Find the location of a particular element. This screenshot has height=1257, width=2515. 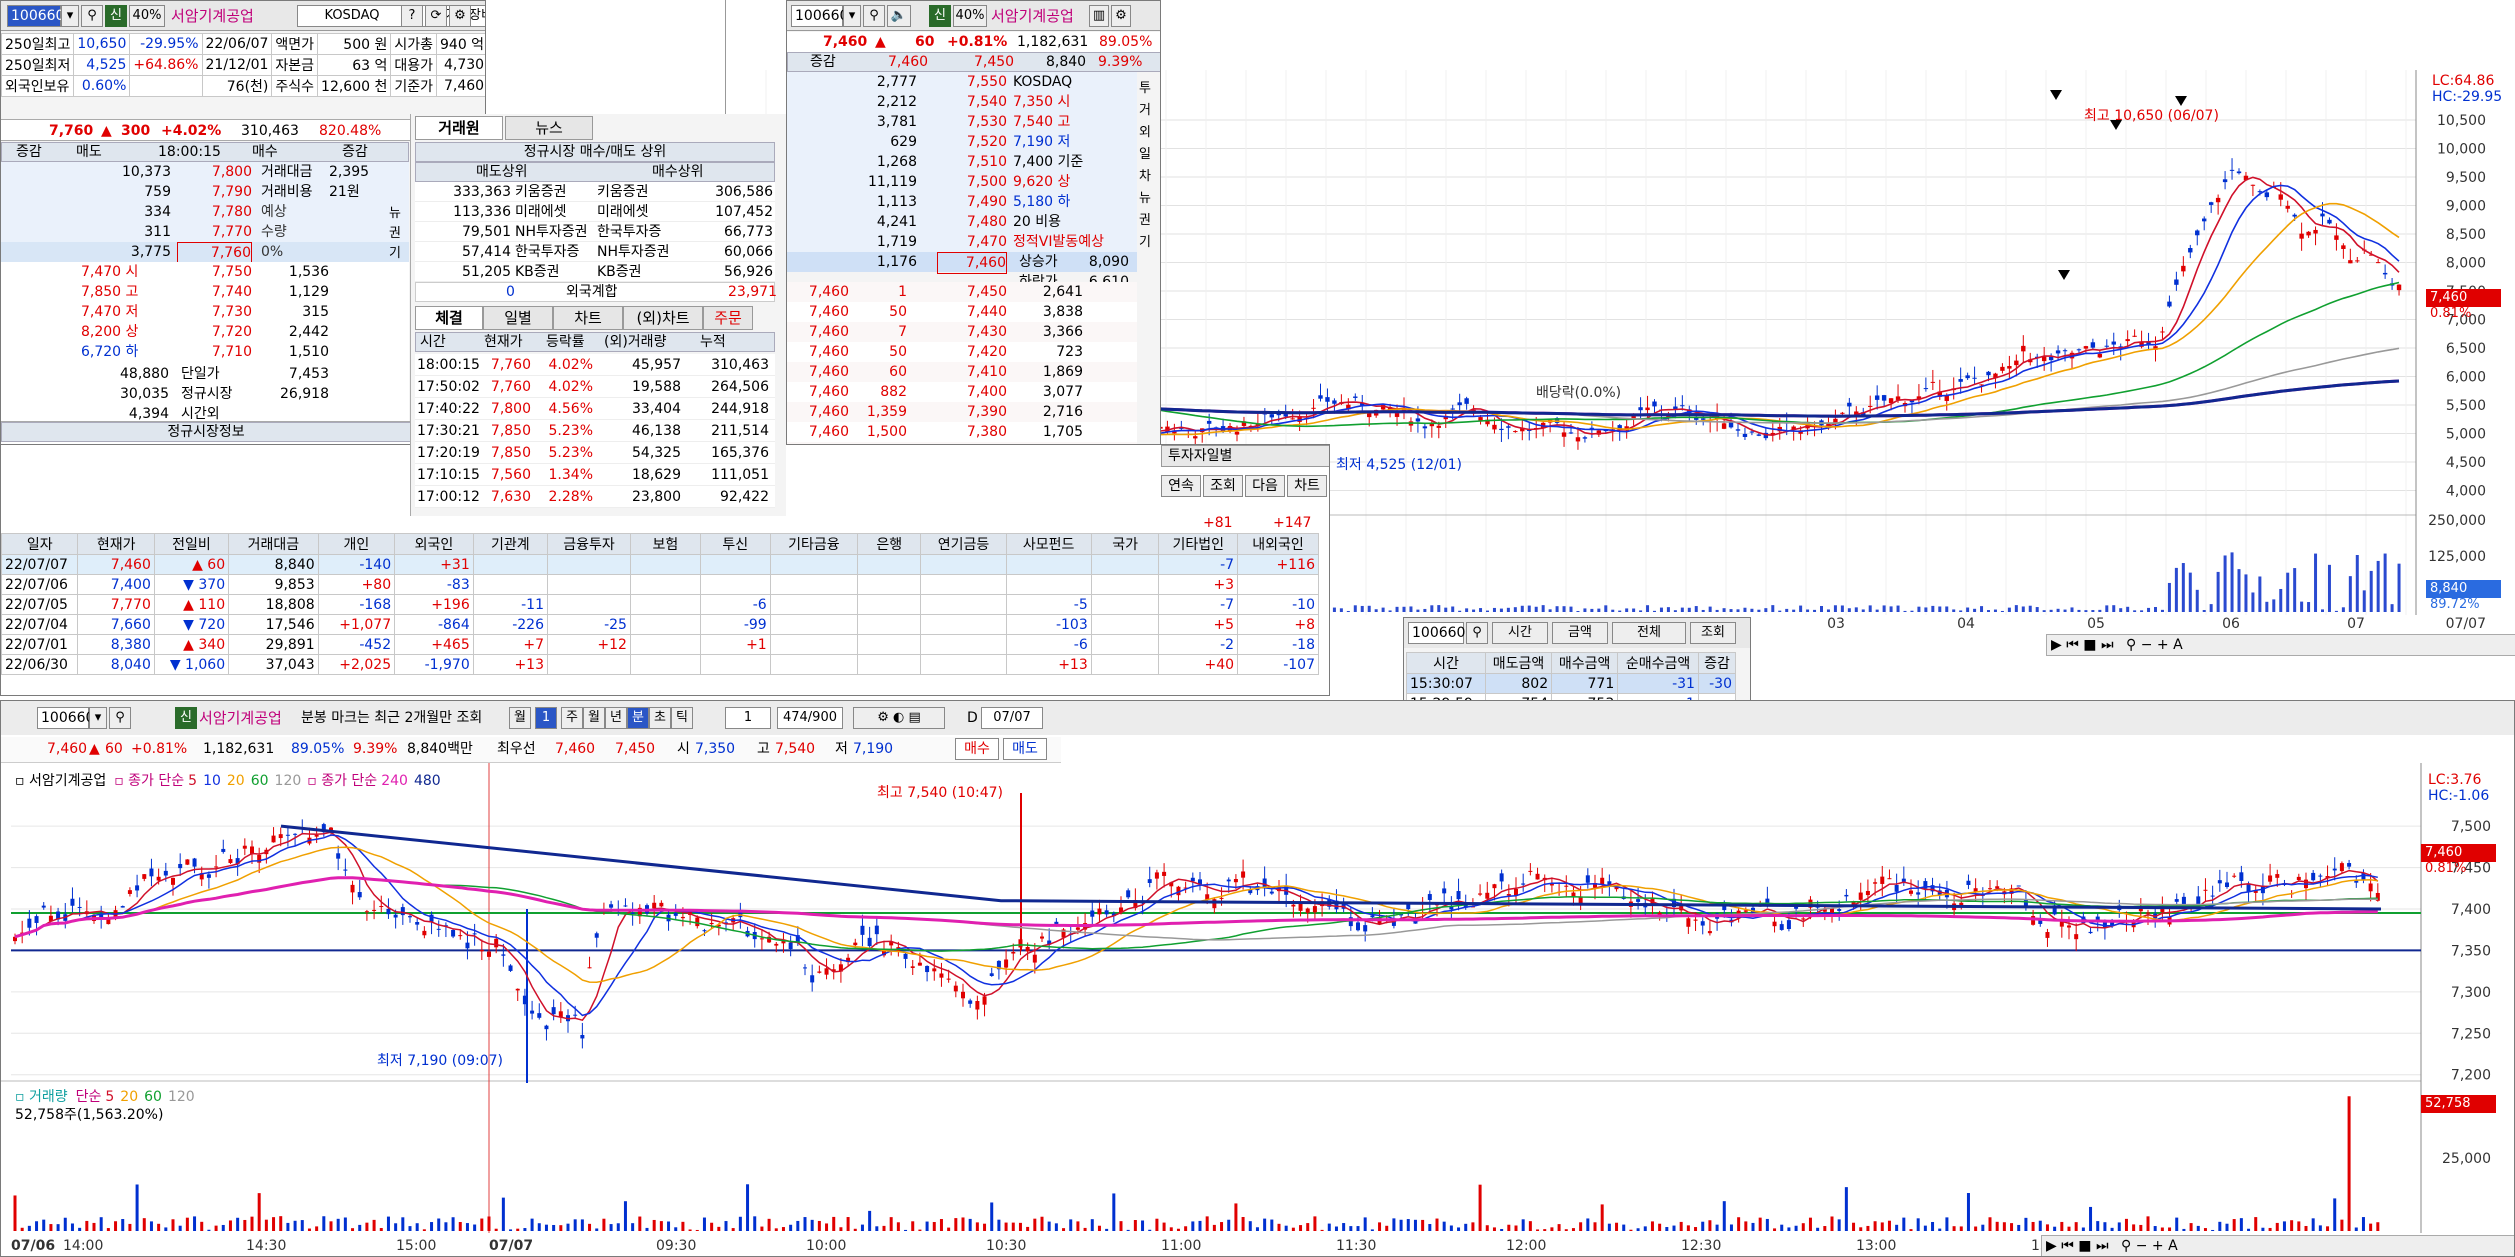

w2-side-tab: 거 is located at coordinates (1145, 111).